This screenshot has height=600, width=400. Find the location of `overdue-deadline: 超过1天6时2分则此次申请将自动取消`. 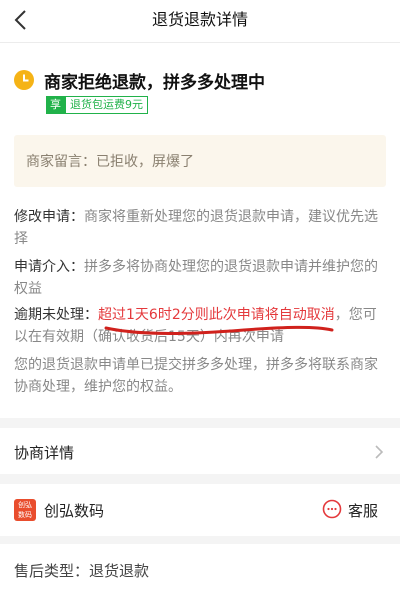

overdue-deadline: 超过1天6时2分则此次申请将自动取消 is located at coordinates (216, 315).